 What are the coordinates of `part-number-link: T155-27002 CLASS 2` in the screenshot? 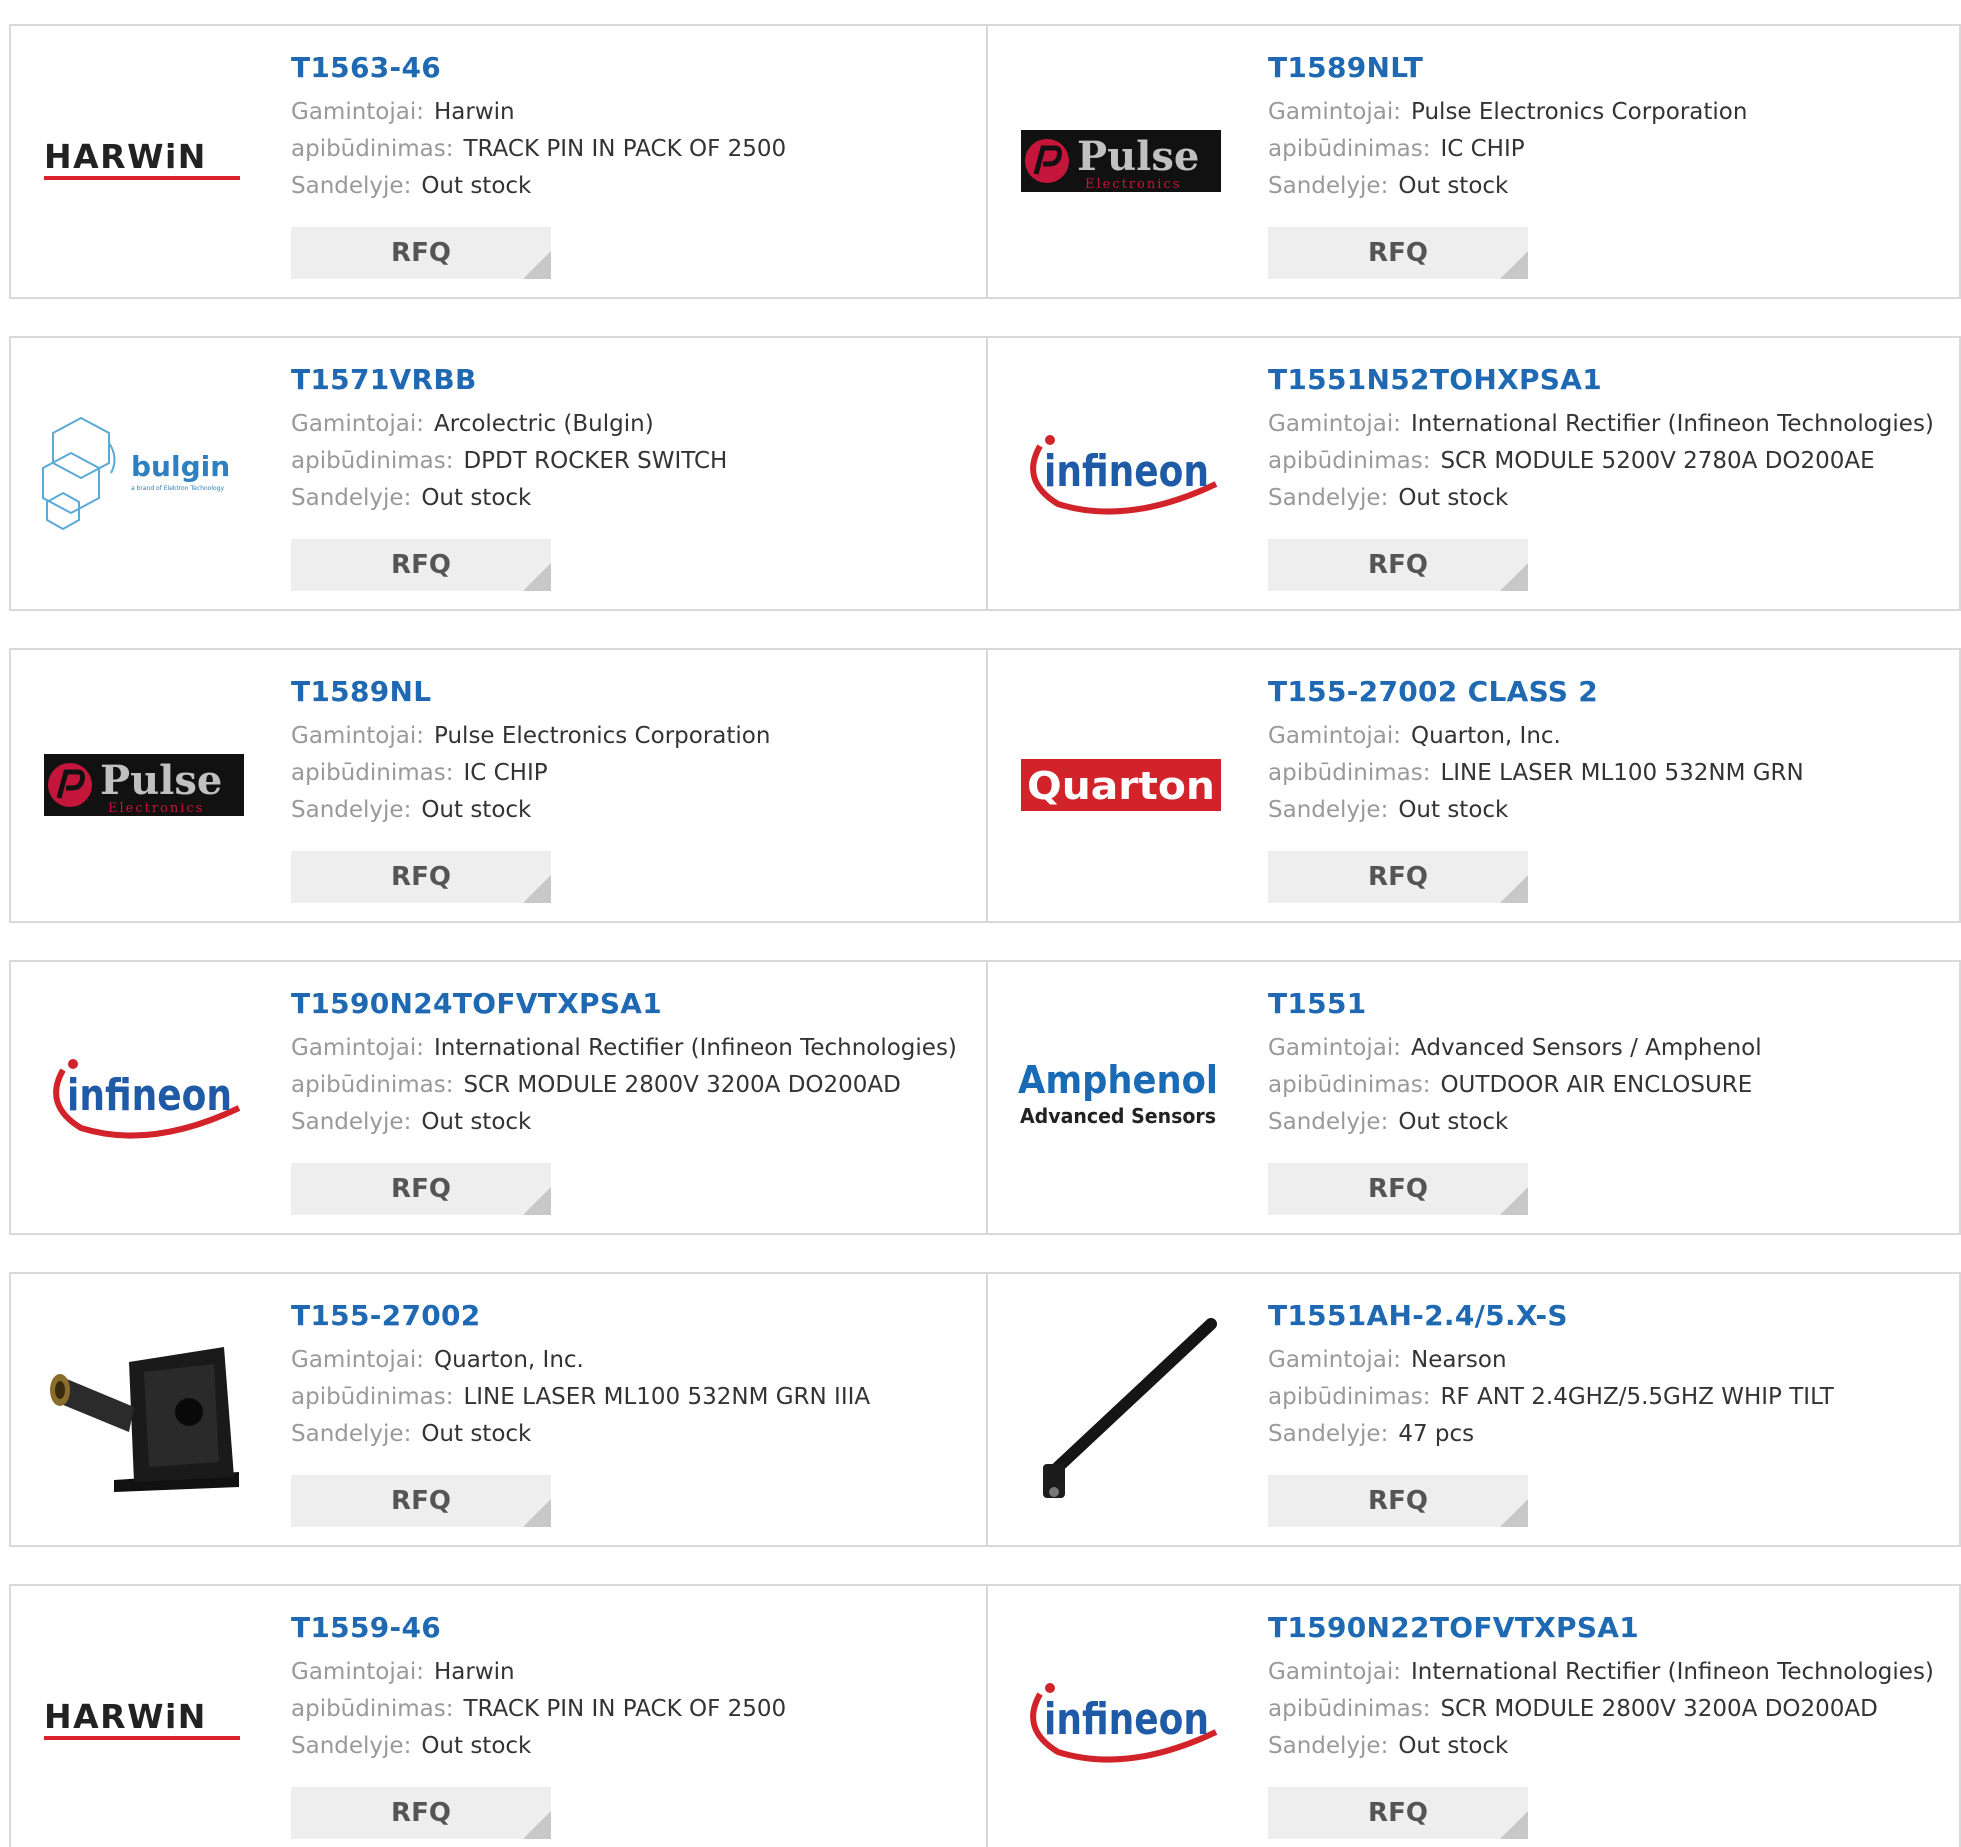 It's located at (1610, 692).